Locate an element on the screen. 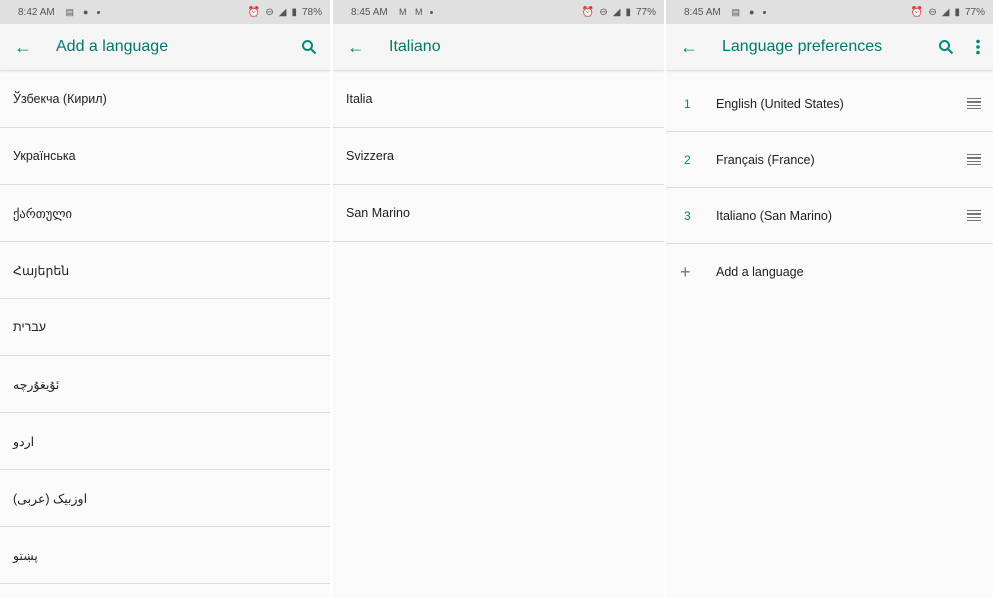 This screenshot has width=993, height=598. preferred-language-item: 1 English (United States) is located at coordinates (829, 104).